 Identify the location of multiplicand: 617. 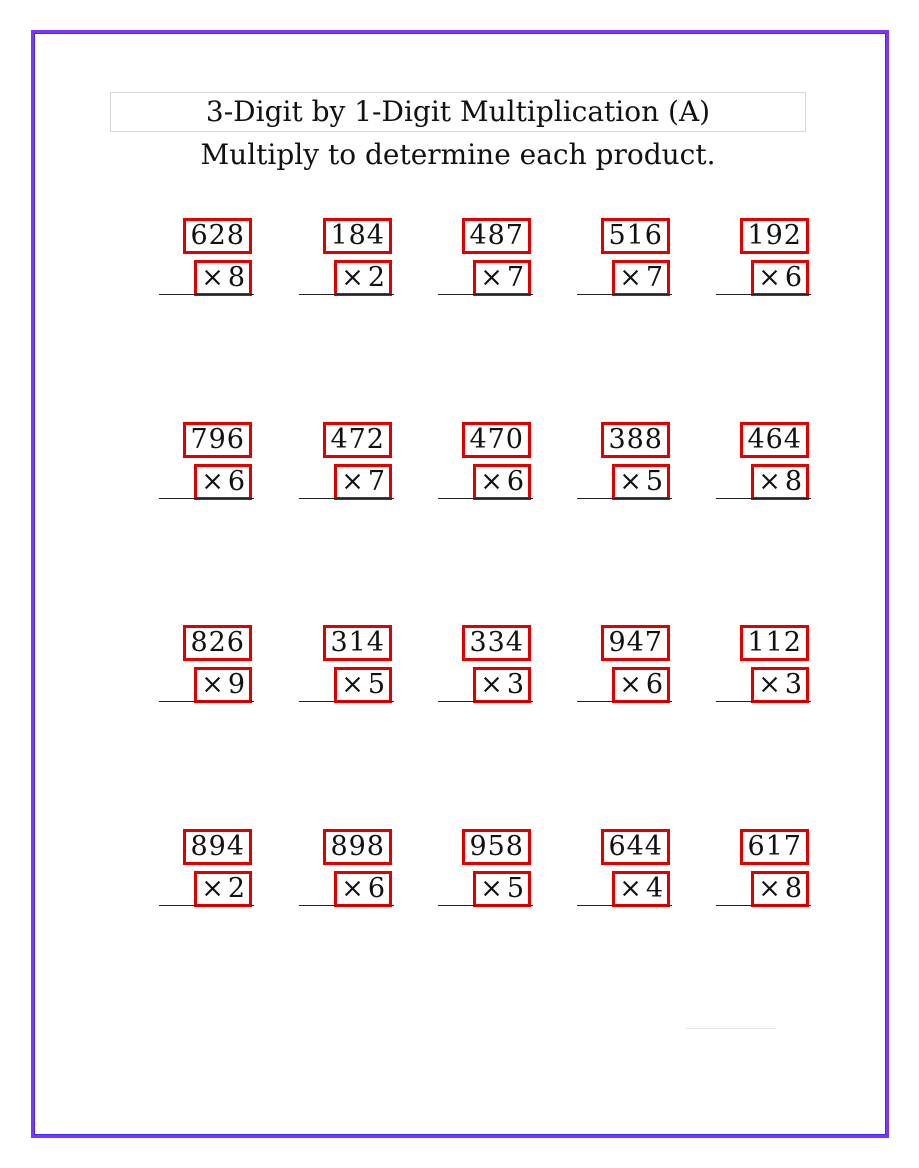
(774, 847).